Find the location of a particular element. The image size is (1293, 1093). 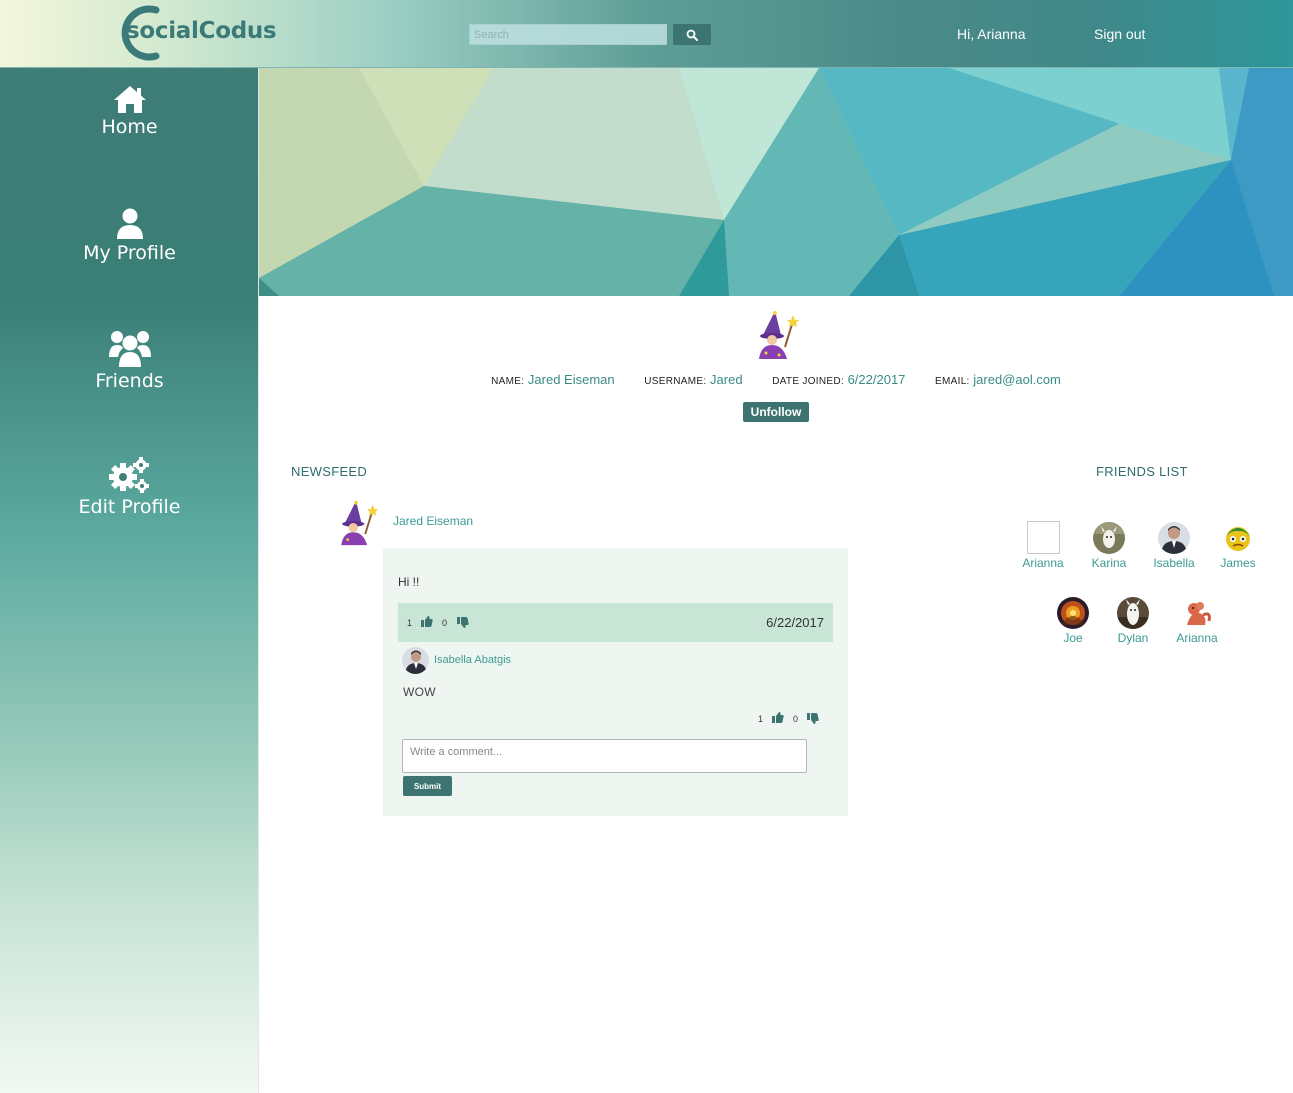

post-author-avatar is located at coordinates (356, 523).